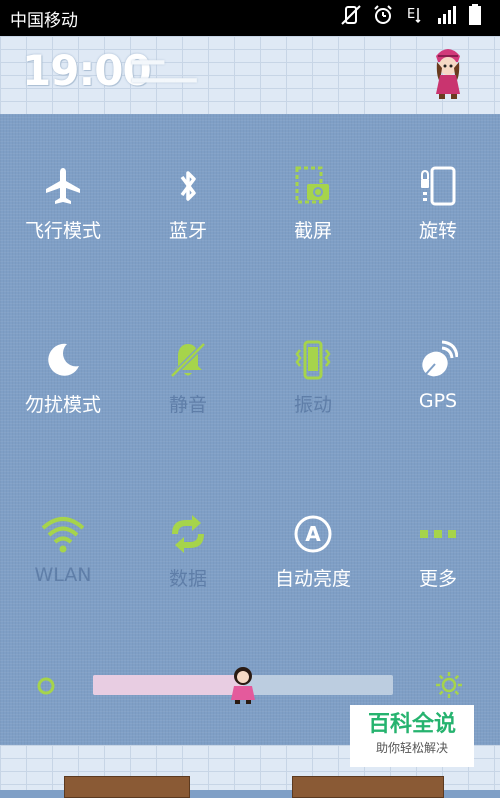 This screenshot has width=500, height=798. I want to click on more-icon, so click(438, 534).